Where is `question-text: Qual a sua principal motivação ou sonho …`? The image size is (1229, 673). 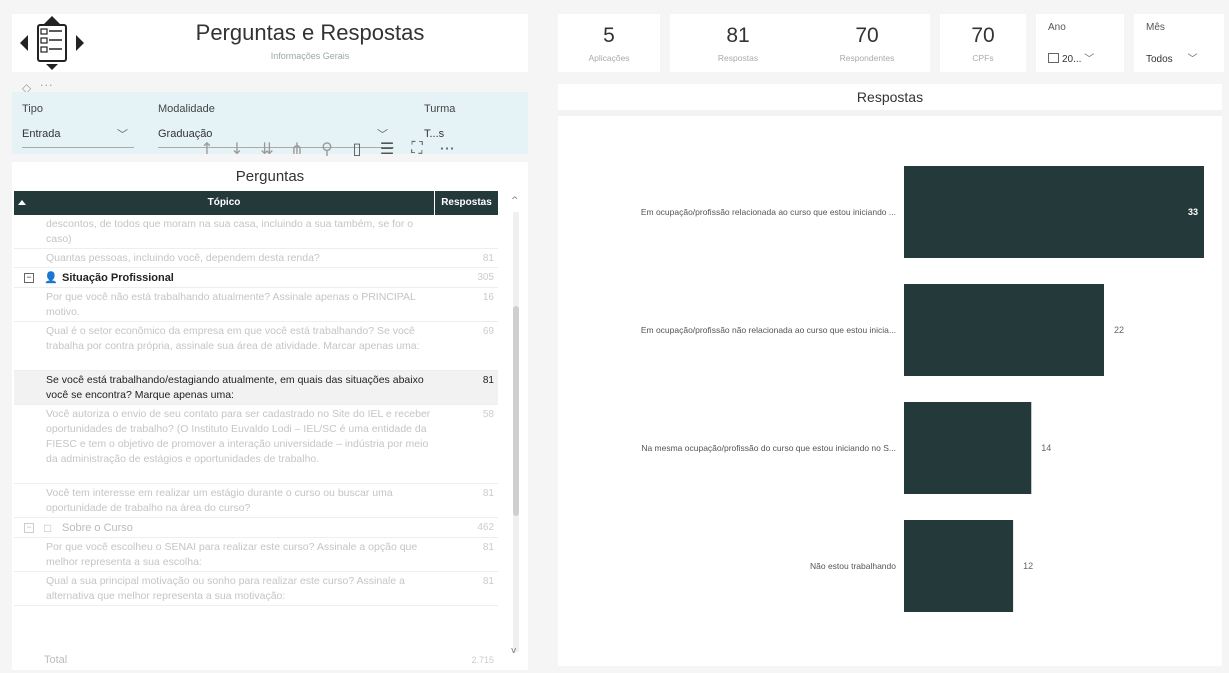
question-text: Qual a sua principal motivação ou sonho … is located at coordinates (225, 588).